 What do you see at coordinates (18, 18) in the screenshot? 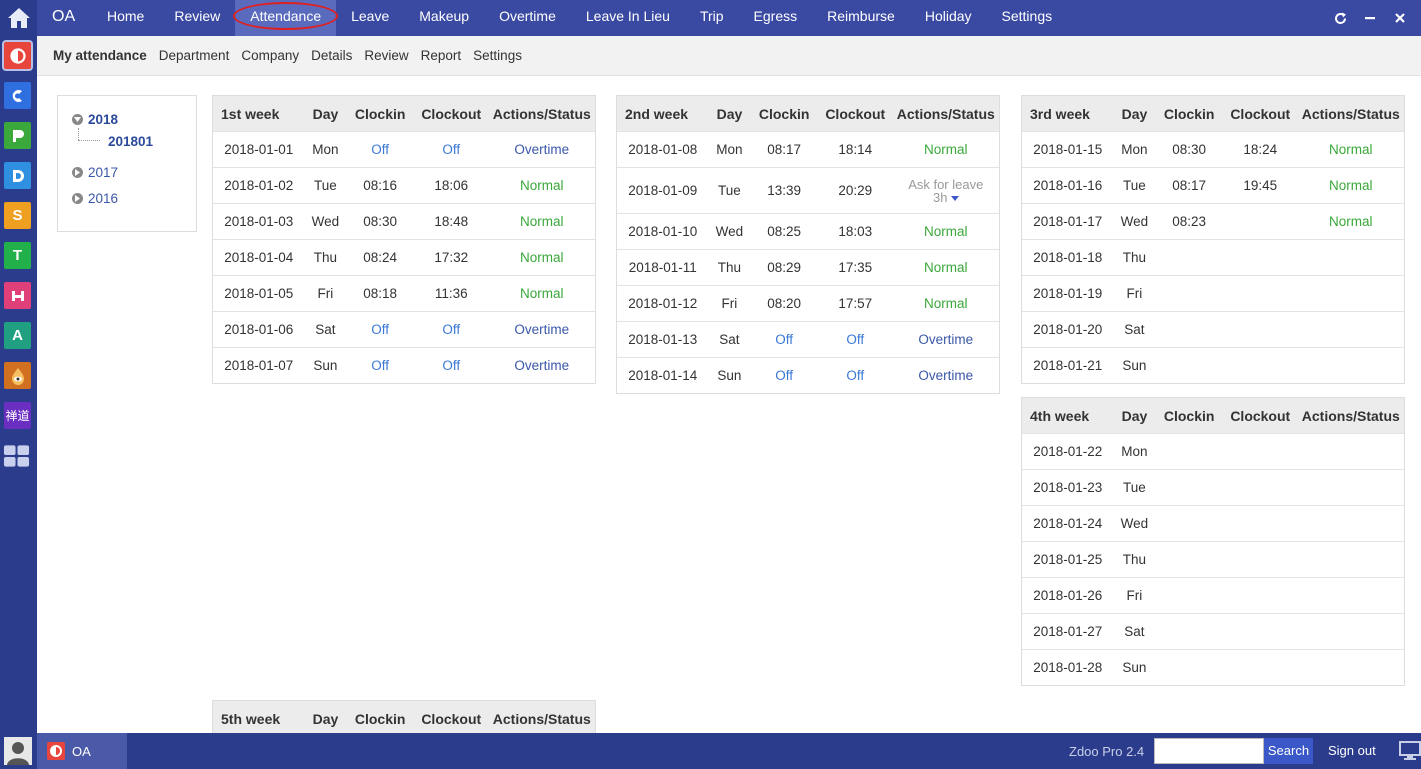
I see `home-icon` at bounding box center [18, 18].